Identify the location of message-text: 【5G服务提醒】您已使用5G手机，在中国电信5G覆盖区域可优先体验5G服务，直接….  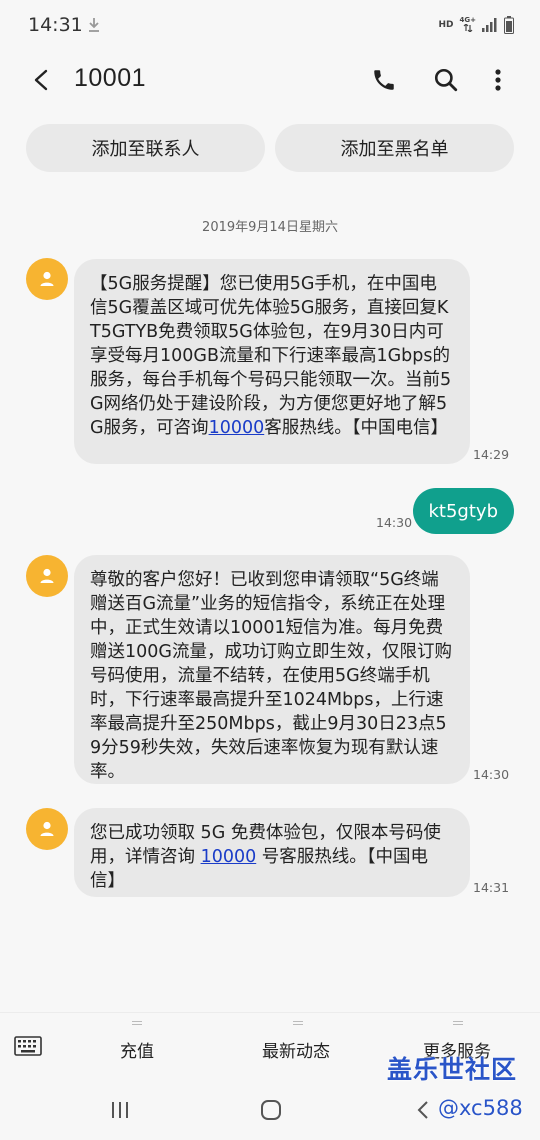
(271, 356).